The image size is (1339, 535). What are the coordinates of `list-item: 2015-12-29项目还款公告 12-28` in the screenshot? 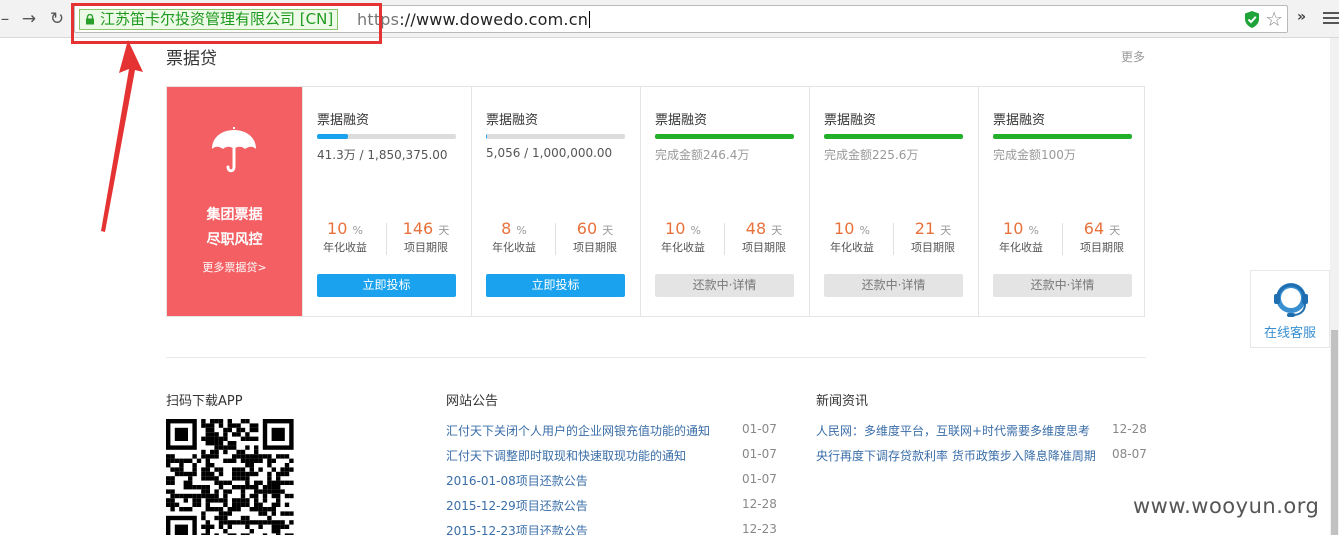 It's located at (611, 509).